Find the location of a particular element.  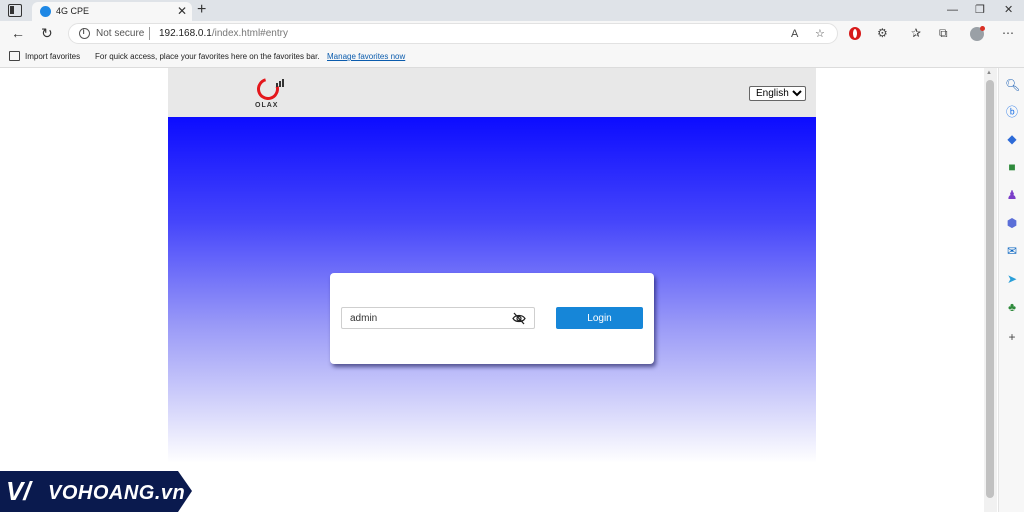

password-field is located at coordinates (438, 318).